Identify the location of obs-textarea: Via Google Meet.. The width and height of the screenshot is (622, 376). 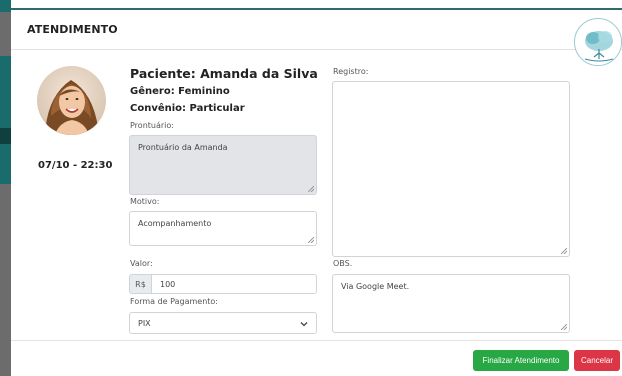
(451, 303).